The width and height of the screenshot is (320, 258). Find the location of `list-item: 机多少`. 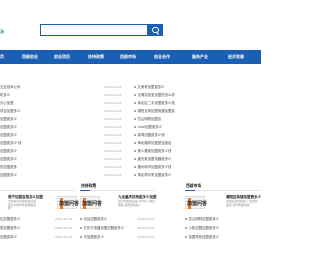

list-item: 机多少 is located at coordinates (5, 95).